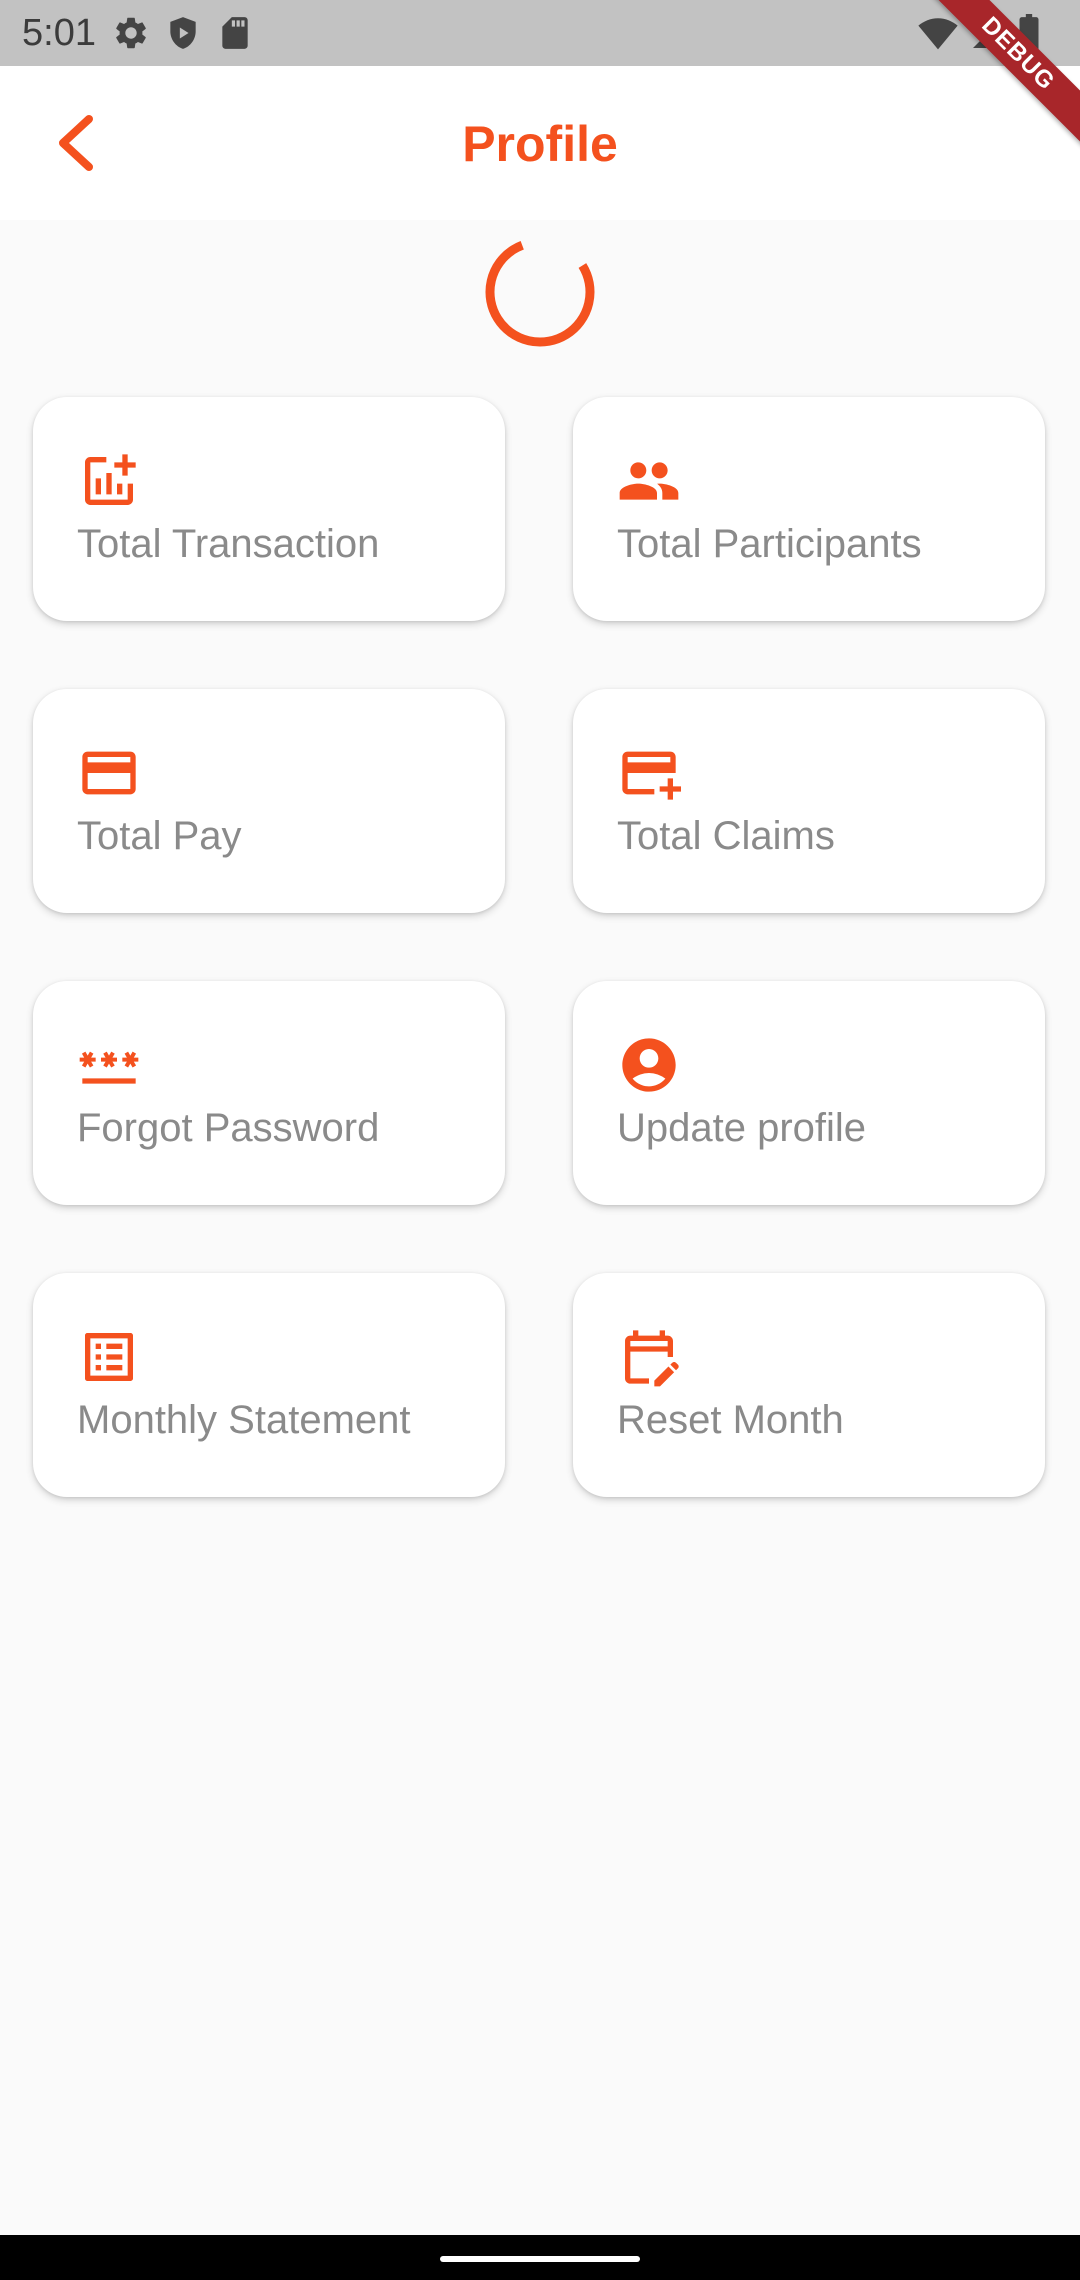 This screenshot has width=1080, height=2280. Describe the element at coordinates (649, 1357) in the screenshot. I see `edit-calendar-icon` at that location.